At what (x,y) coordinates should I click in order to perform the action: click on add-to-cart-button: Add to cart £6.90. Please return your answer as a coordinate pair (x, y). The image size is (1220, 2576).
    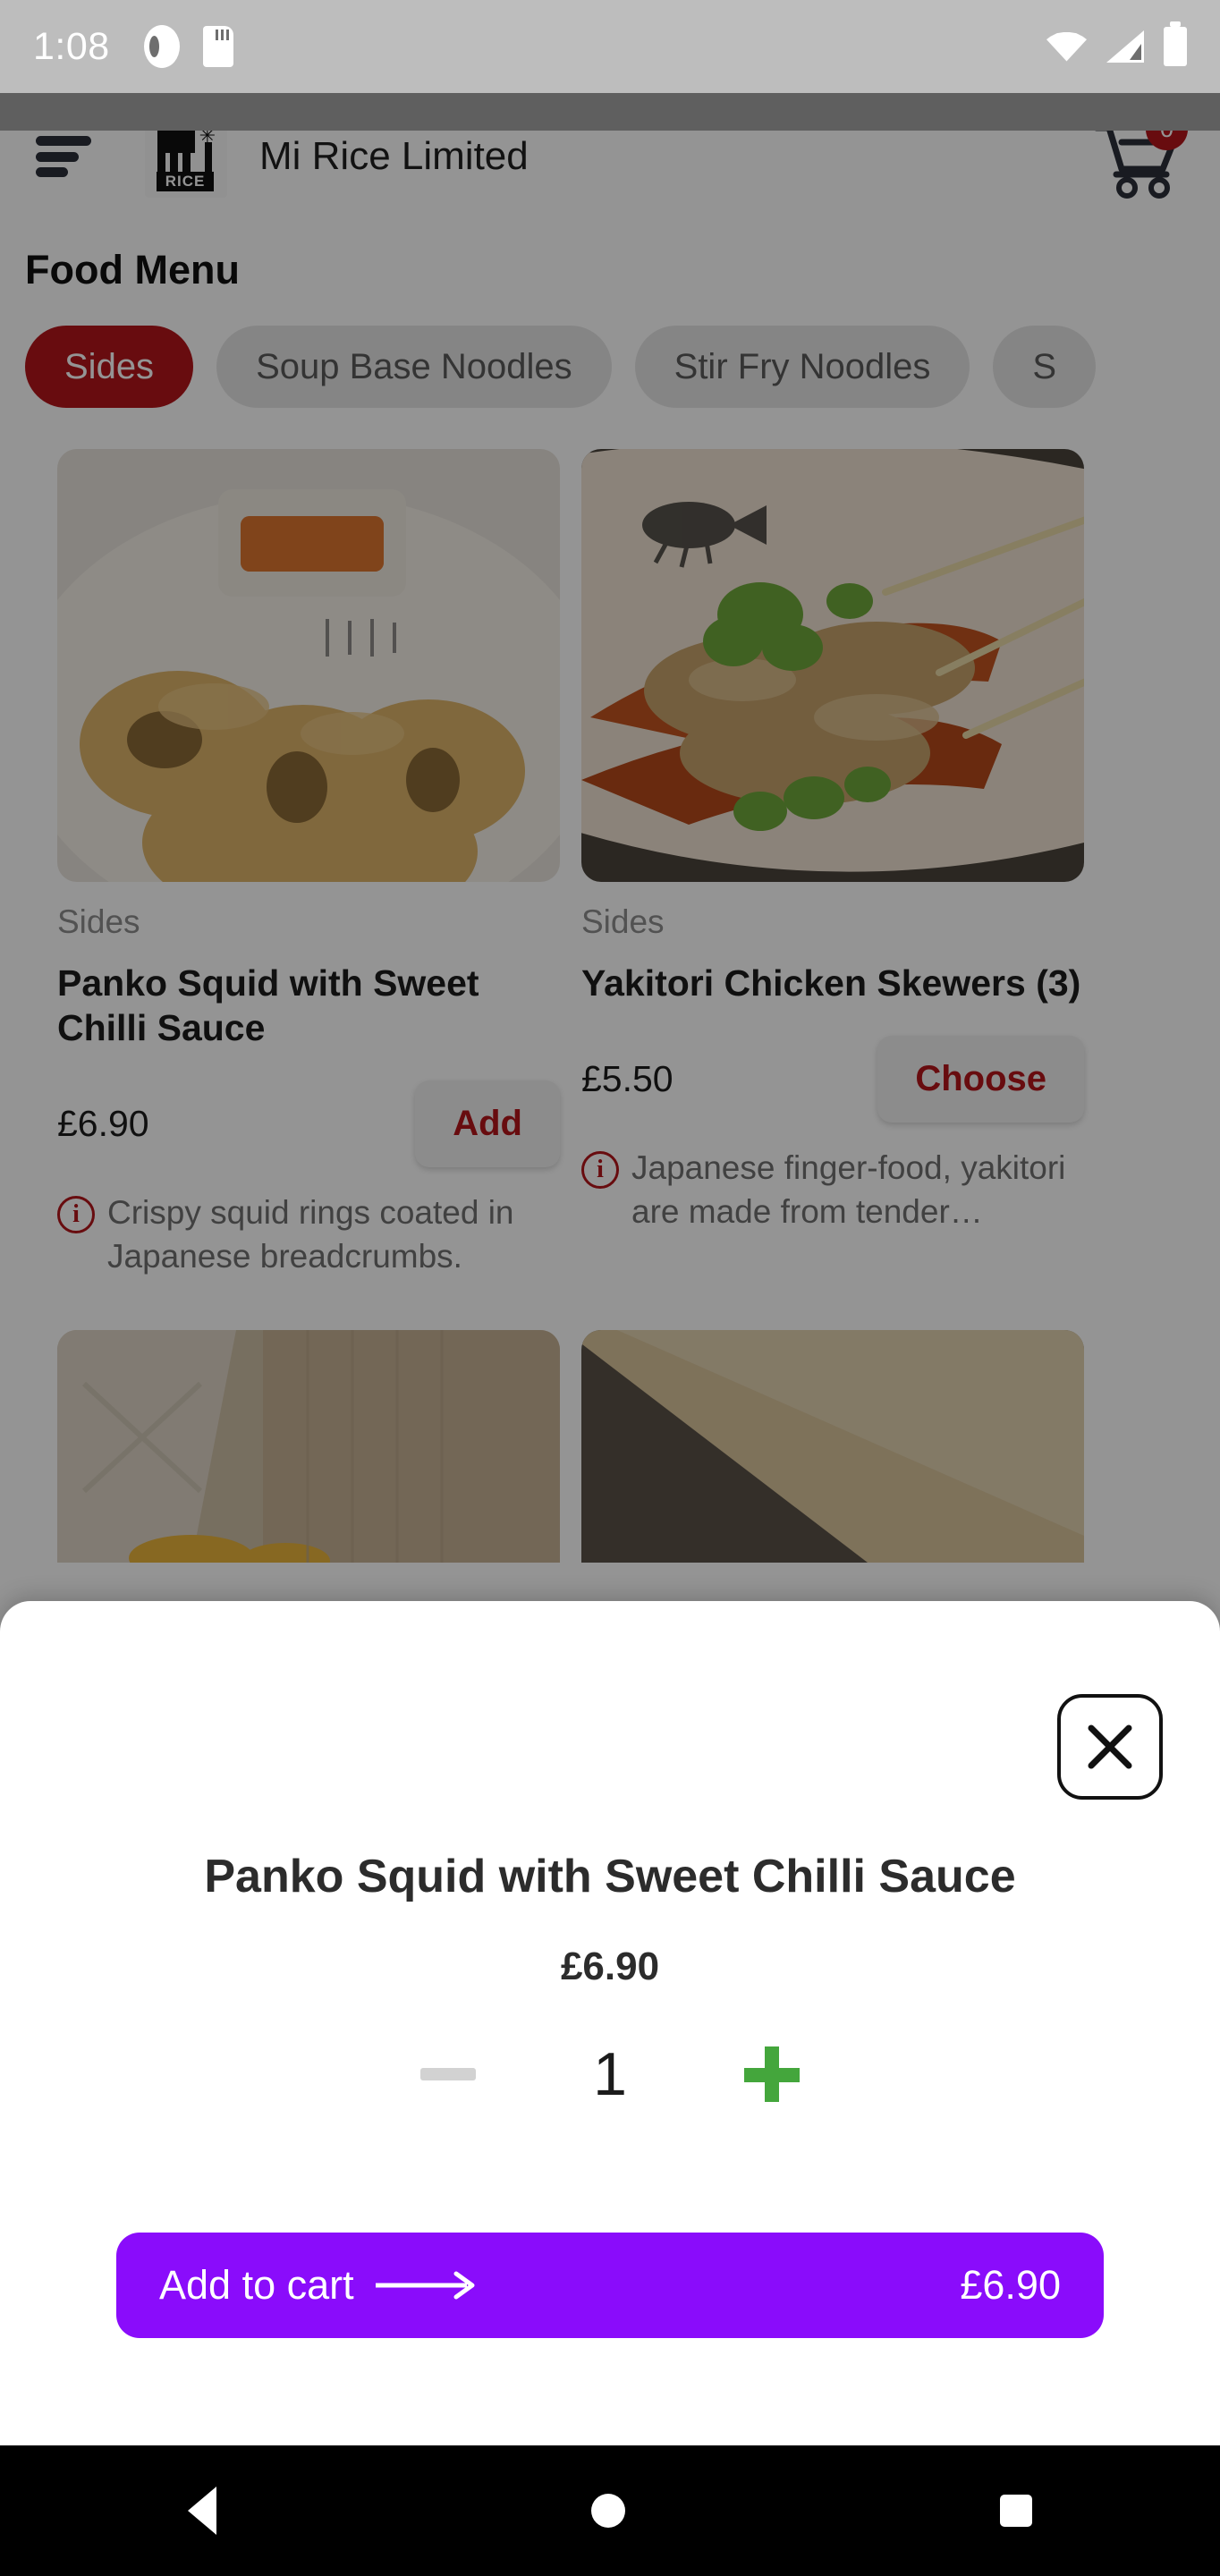
    Looking at the image, I should click on (610, 2285).